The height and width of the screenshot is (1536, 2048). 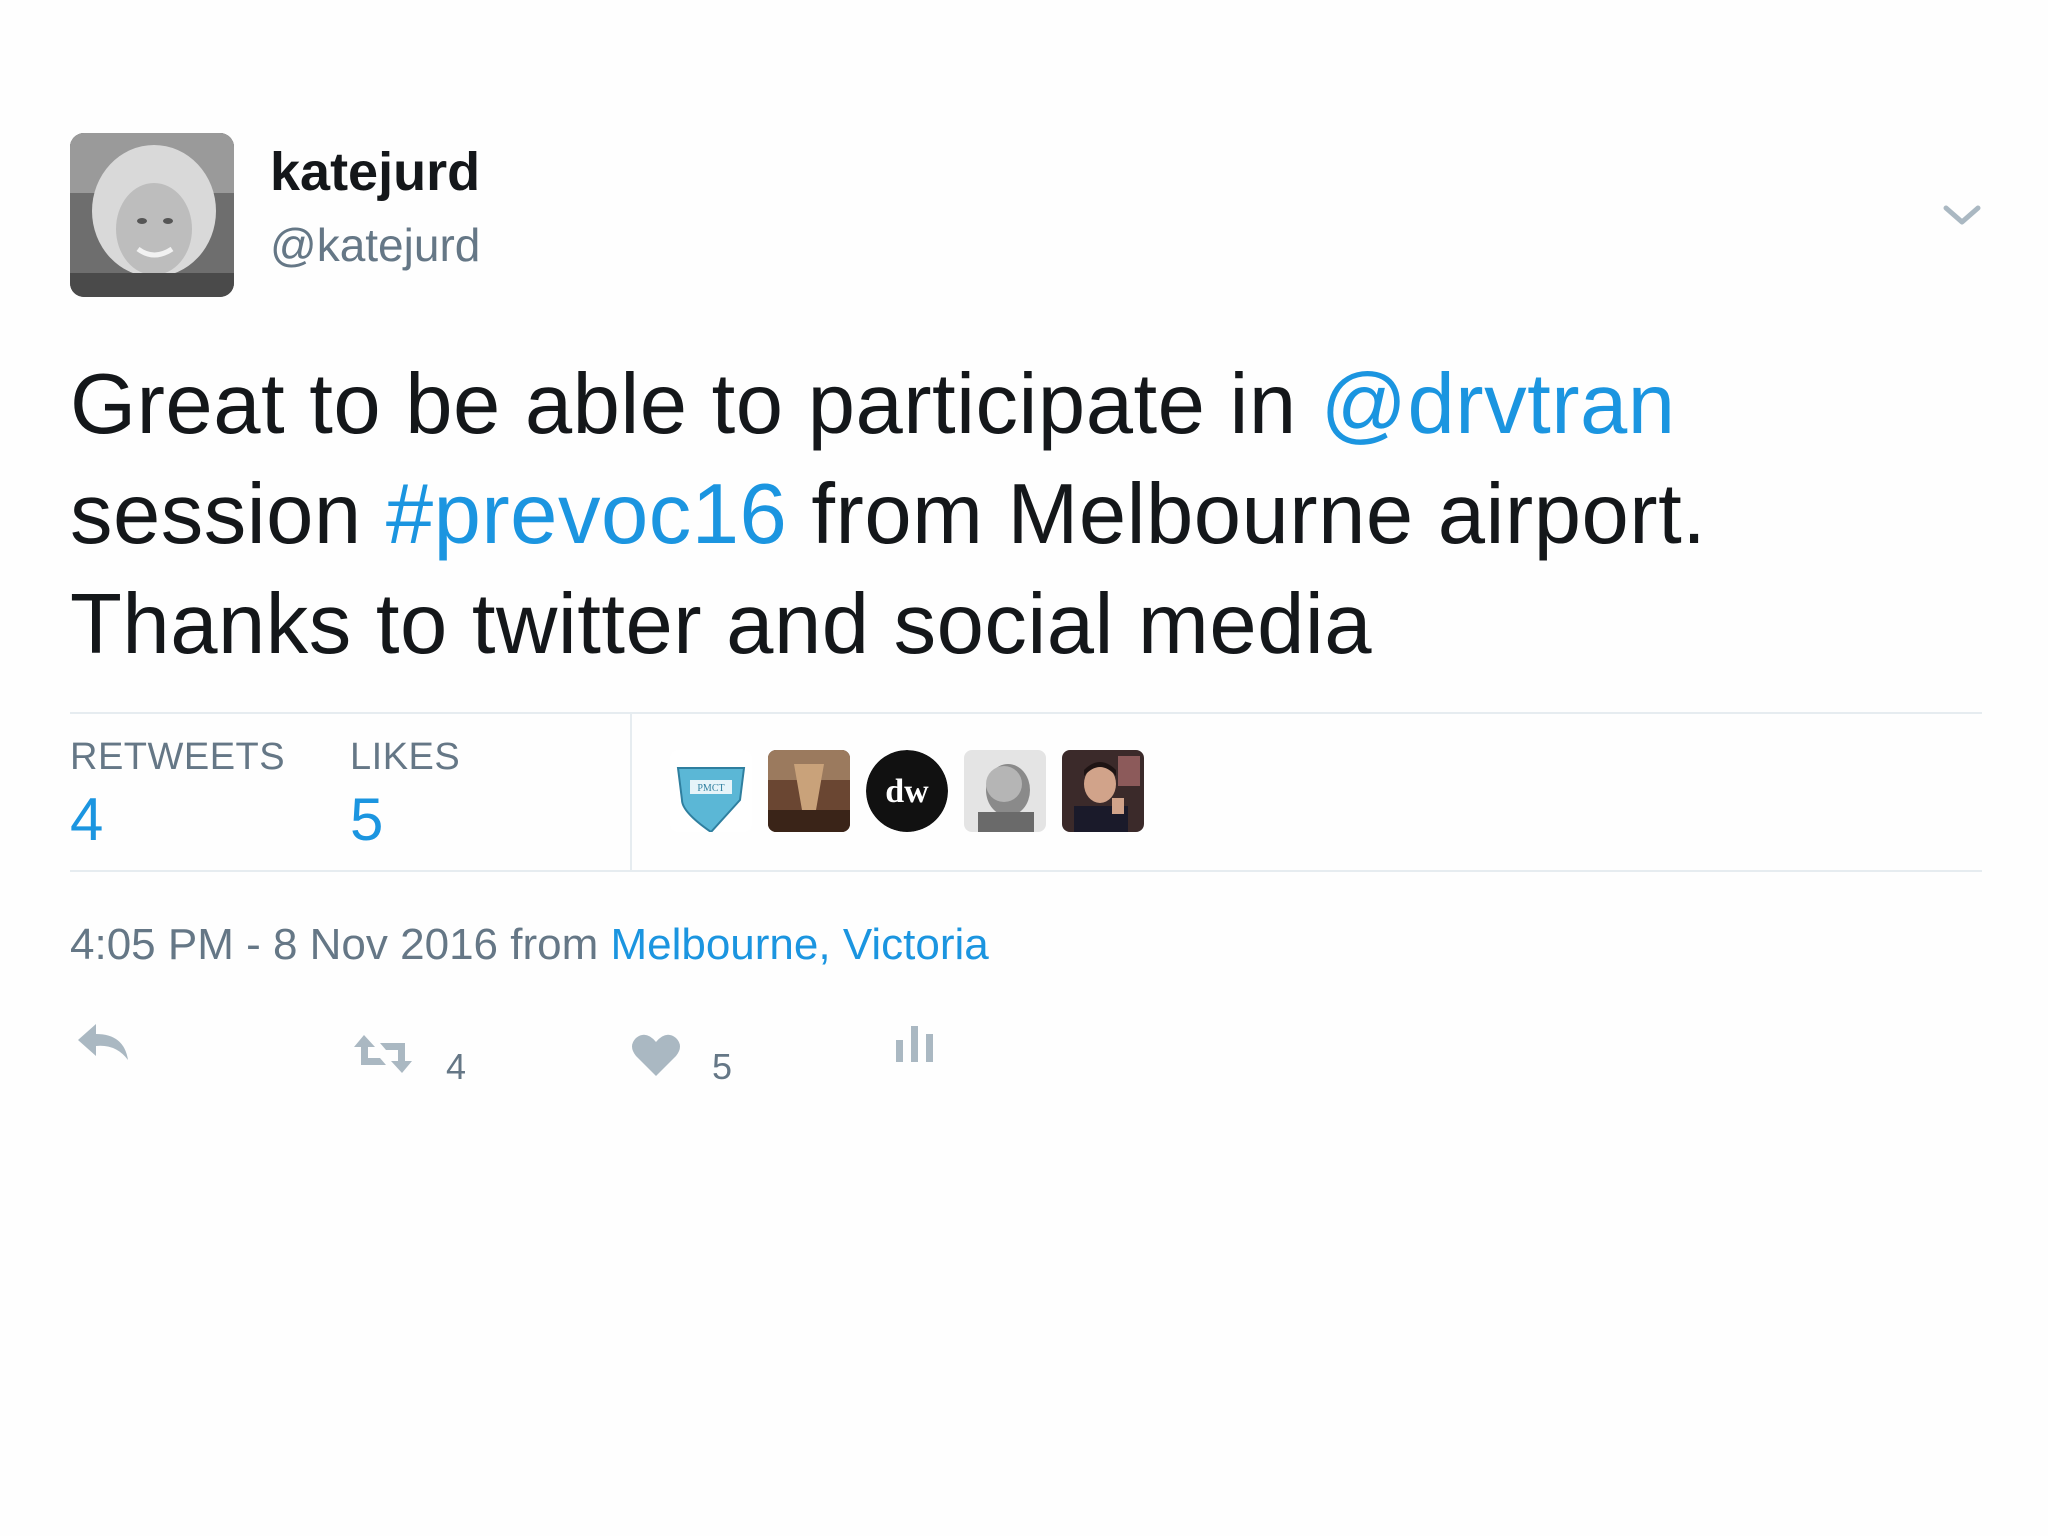 I want to click on dw-logo-icon: dw, so click(x=907, y=791).